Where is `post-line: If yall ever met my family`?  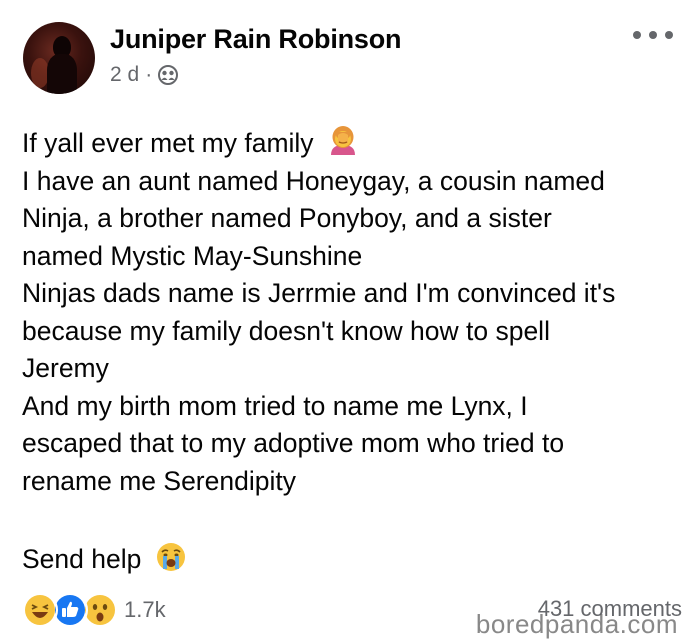
post-line: If yall ever met my family is located at coordinates (352, 144).